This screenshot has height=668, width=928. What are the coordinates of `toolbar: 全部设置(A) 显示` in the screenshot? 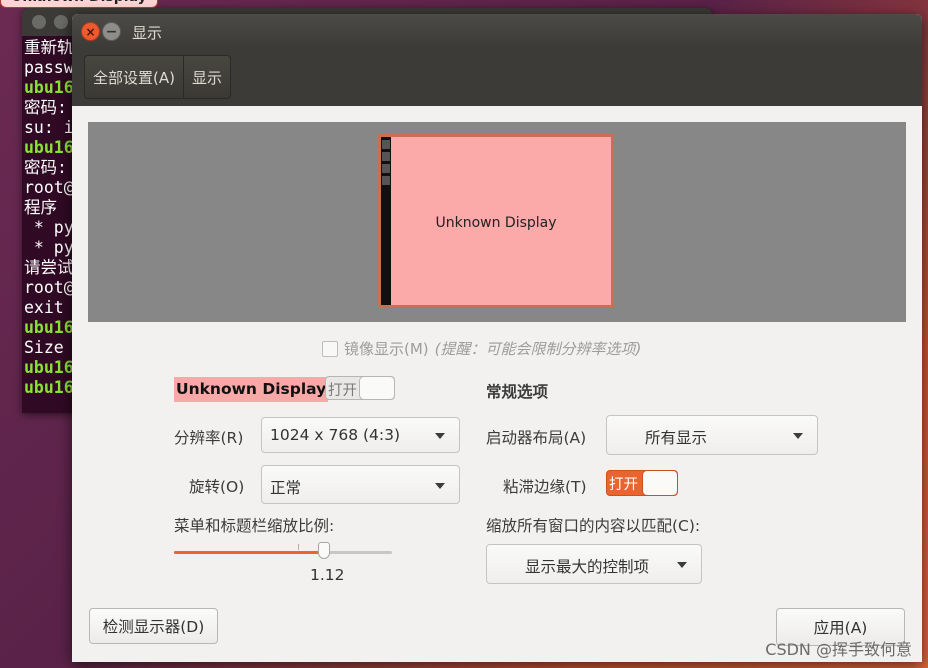 It's located at (497, 77).